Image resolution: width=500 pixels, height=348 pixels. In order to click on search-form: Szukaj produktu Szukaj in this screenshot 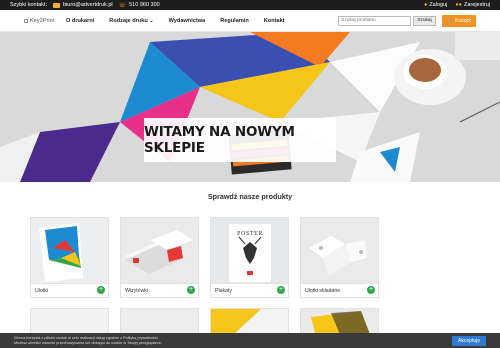, I will do `click(387, 20)`.